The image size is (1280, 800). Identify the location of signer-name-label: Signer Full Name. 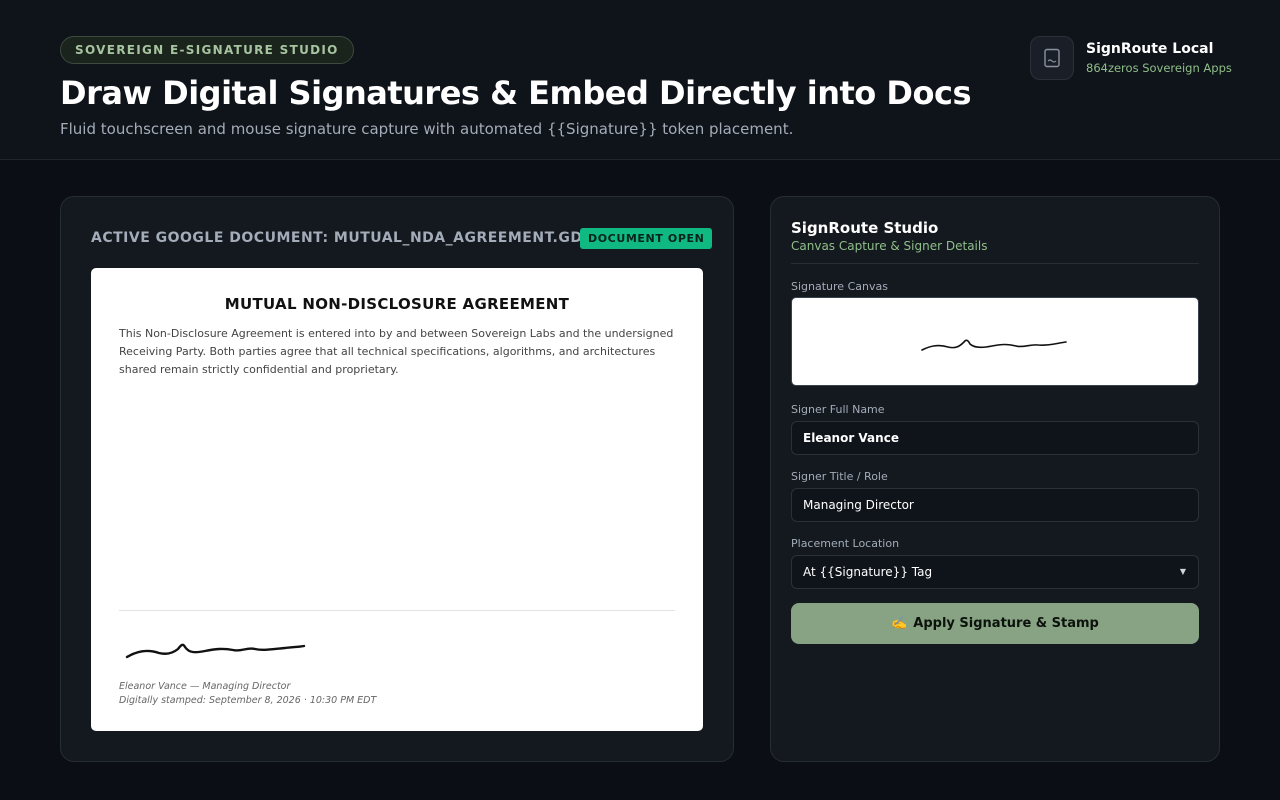
(838, 409).